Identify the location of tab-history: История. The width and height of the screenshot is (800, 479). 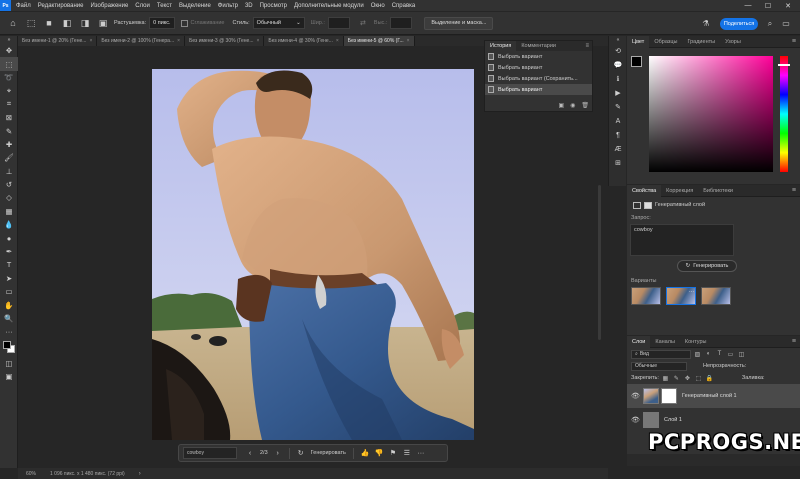
(501, 46).